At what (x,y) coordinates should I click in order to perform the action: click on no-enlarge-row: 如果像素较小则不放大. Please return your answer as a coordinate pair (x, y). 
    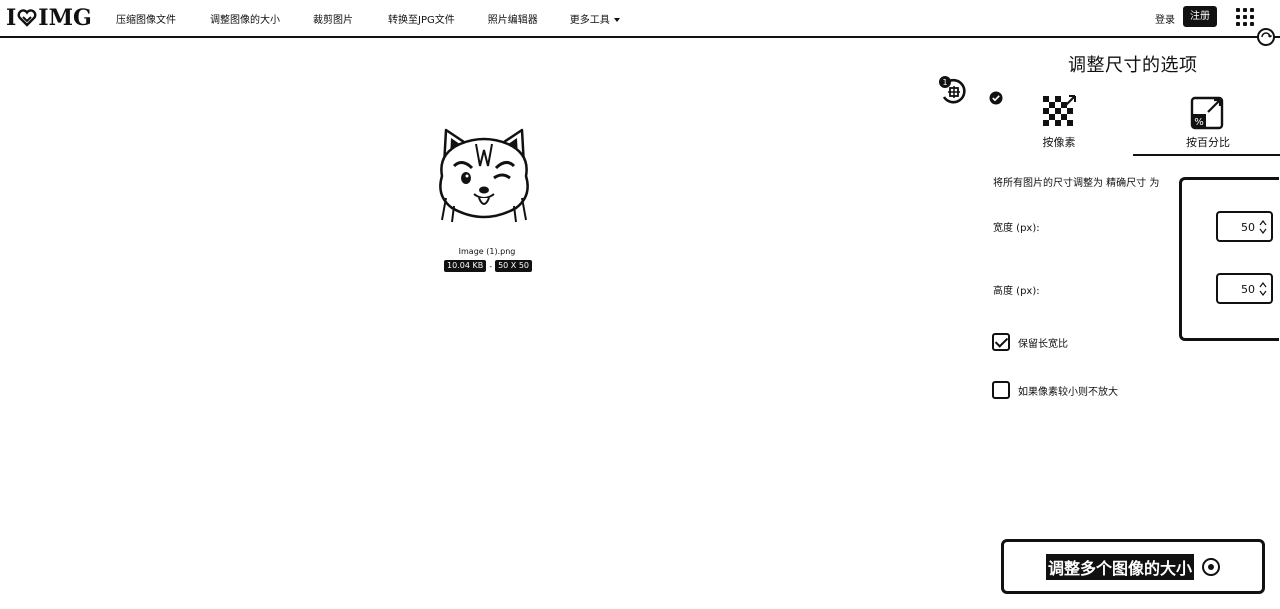
    Looking at the image, I should click on (1055, 390).